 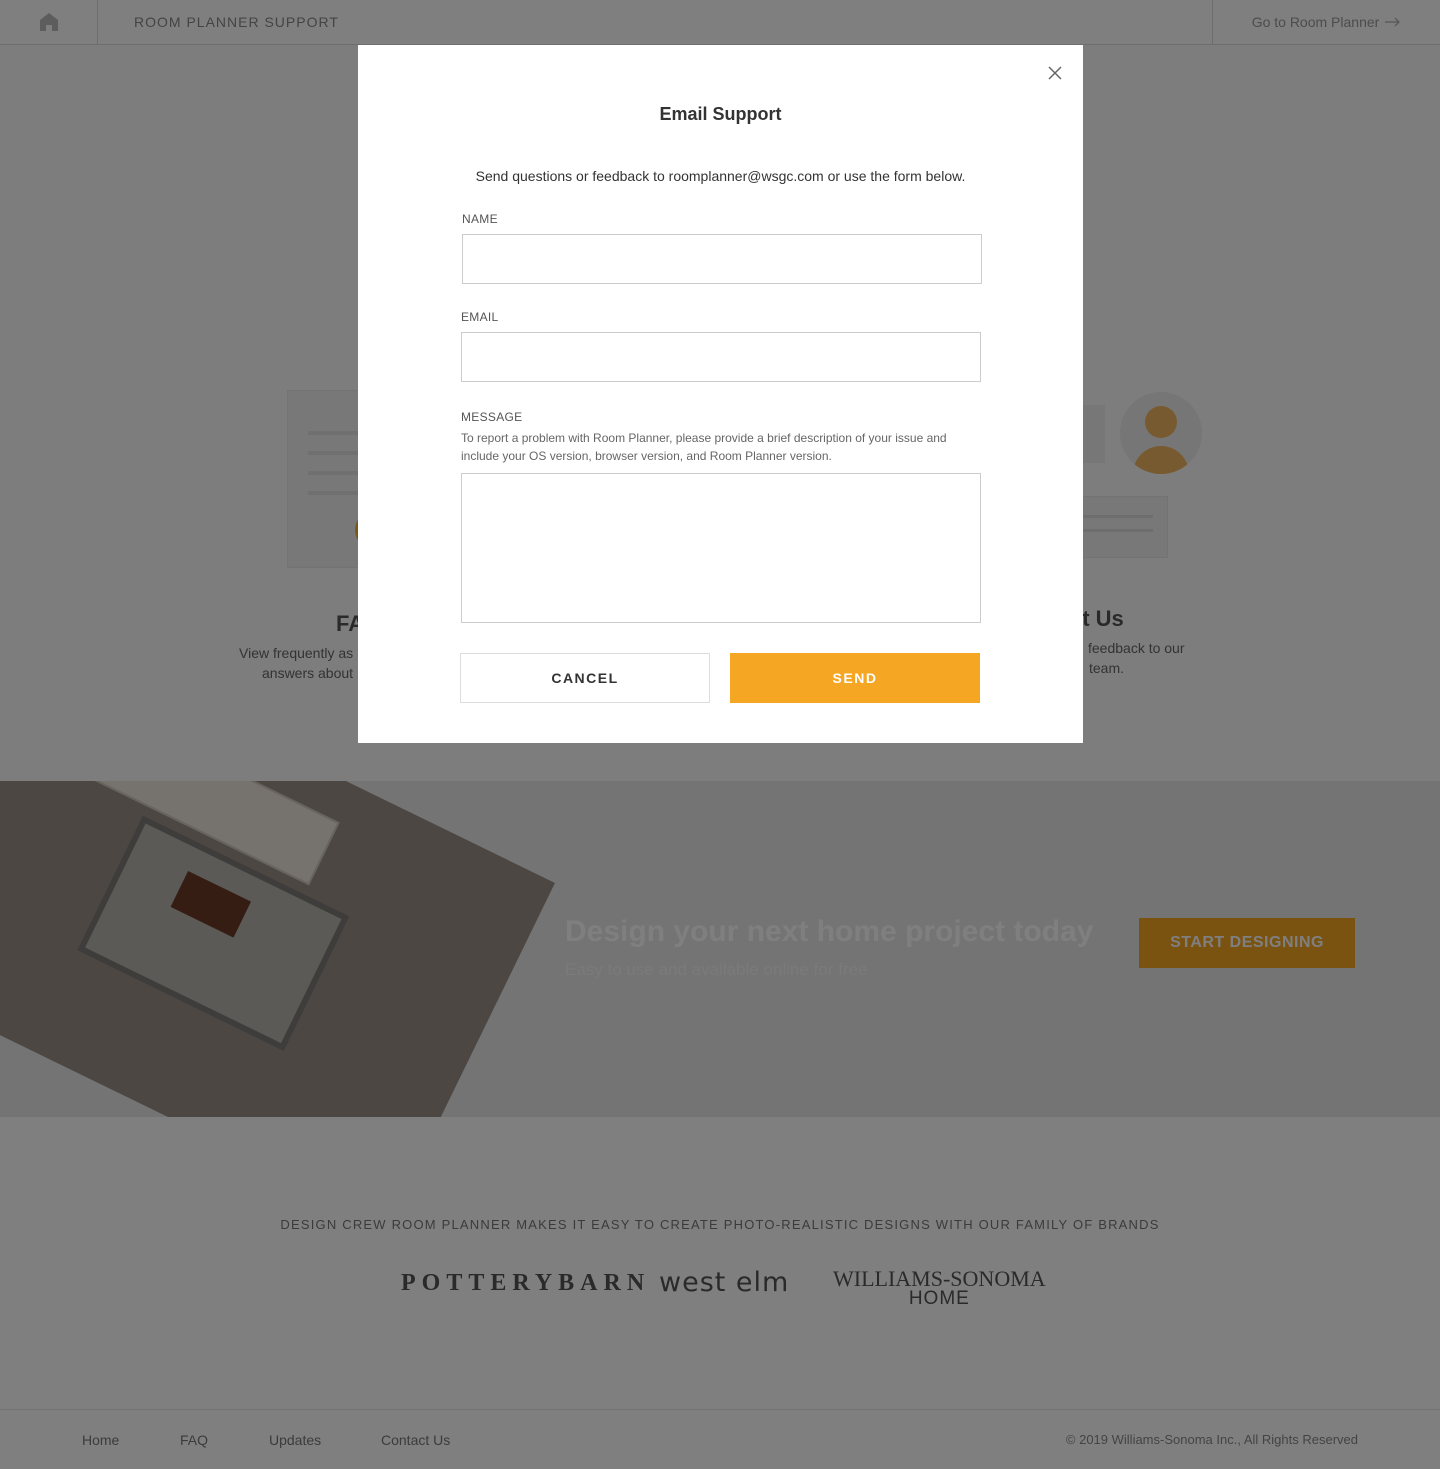 What do you see at coordinates (721, 548) in the screenshot?
I see `message-textarea` at bounding box center [721, 548].